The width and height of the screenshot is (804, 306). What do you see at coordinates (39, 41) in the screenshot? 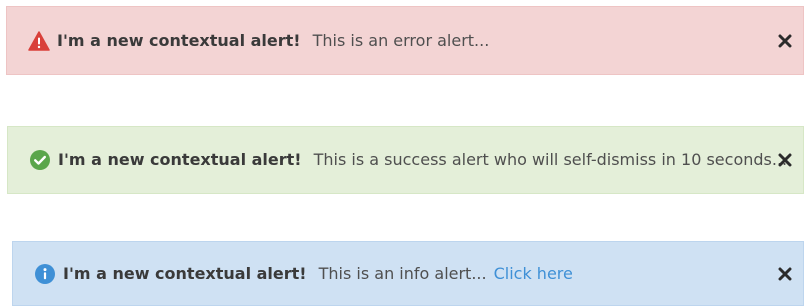
I see `warning-triangle-icon` at bounding box center [39, 41].